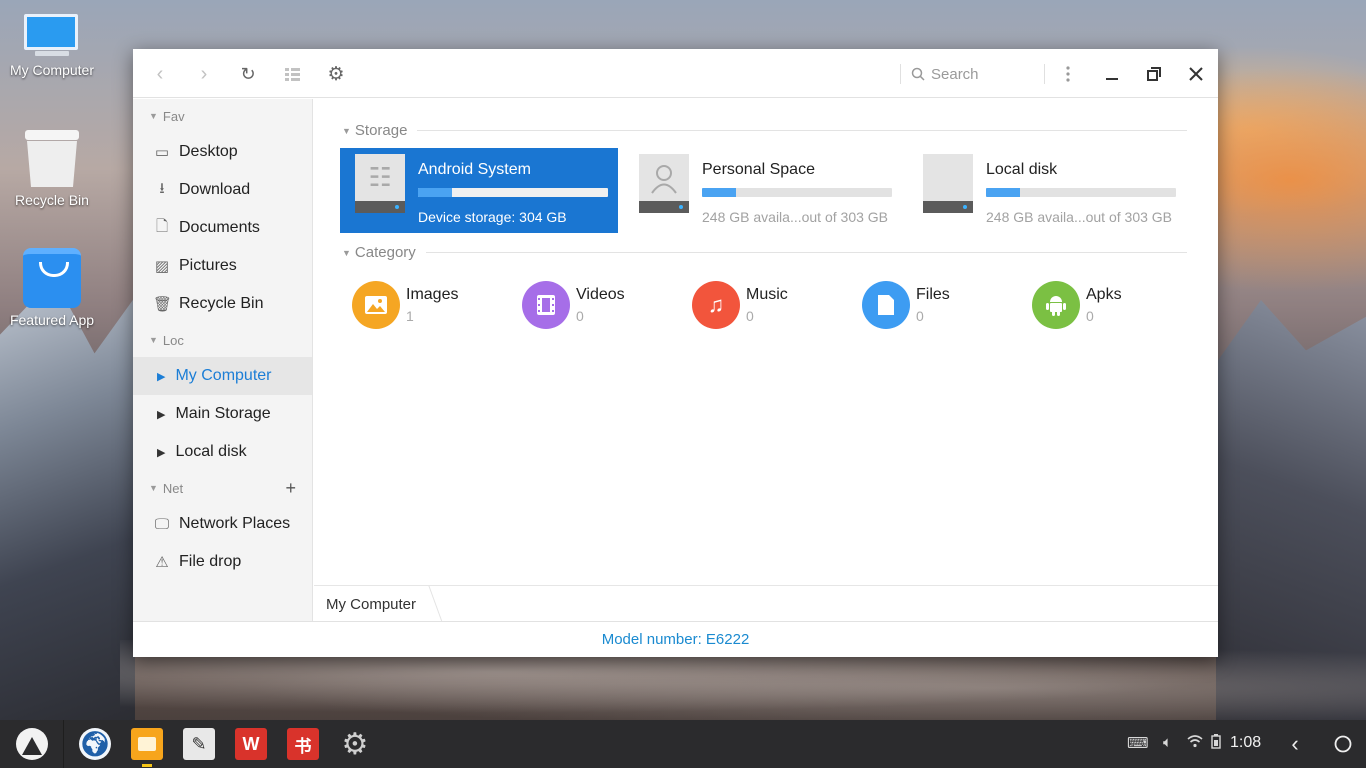 This screenshot has height=768, width=1366. What do you see at coordinates (1195, 743) in the screenshot?
I see `wifi-icon` at bounding box center [1195, 743].